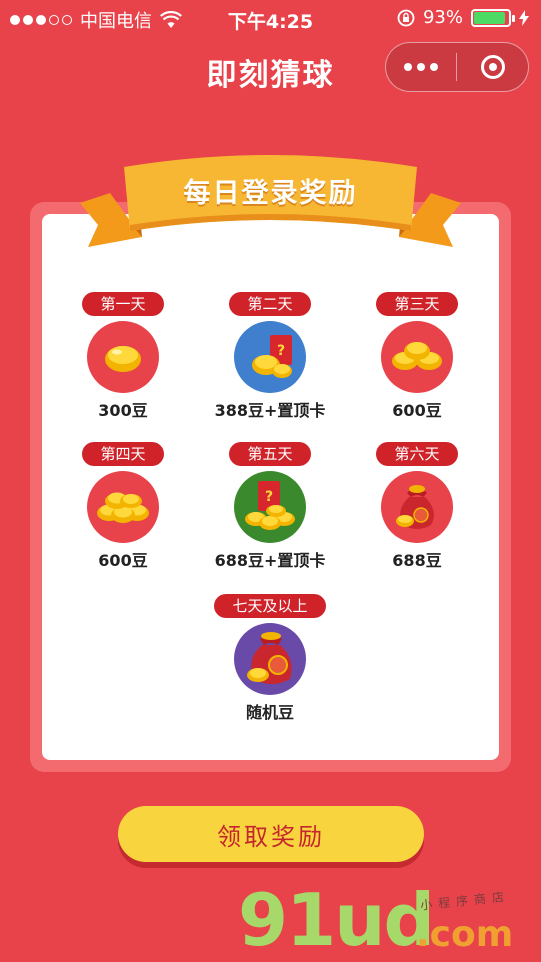  I want to click on ribbon-banner: 每日登录奖励, so click(270, 200).